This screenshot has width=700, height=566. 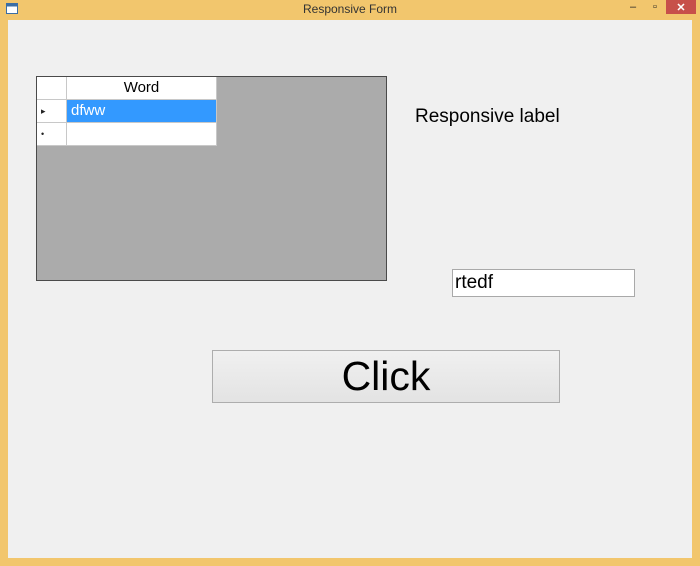 What do you see at coordinates (543, 283) in the screenshot?
I see `text-input` at bounding box center [543, 283].